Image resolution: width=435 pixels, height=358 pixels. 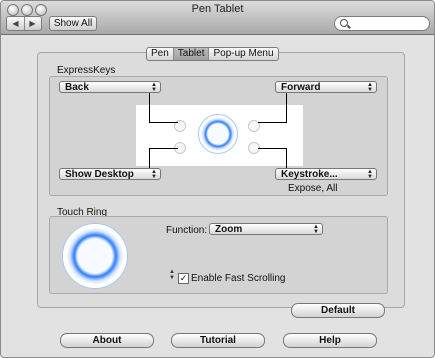 I want to click on window-title: Pen Tablet, so click(x=217, y=9).